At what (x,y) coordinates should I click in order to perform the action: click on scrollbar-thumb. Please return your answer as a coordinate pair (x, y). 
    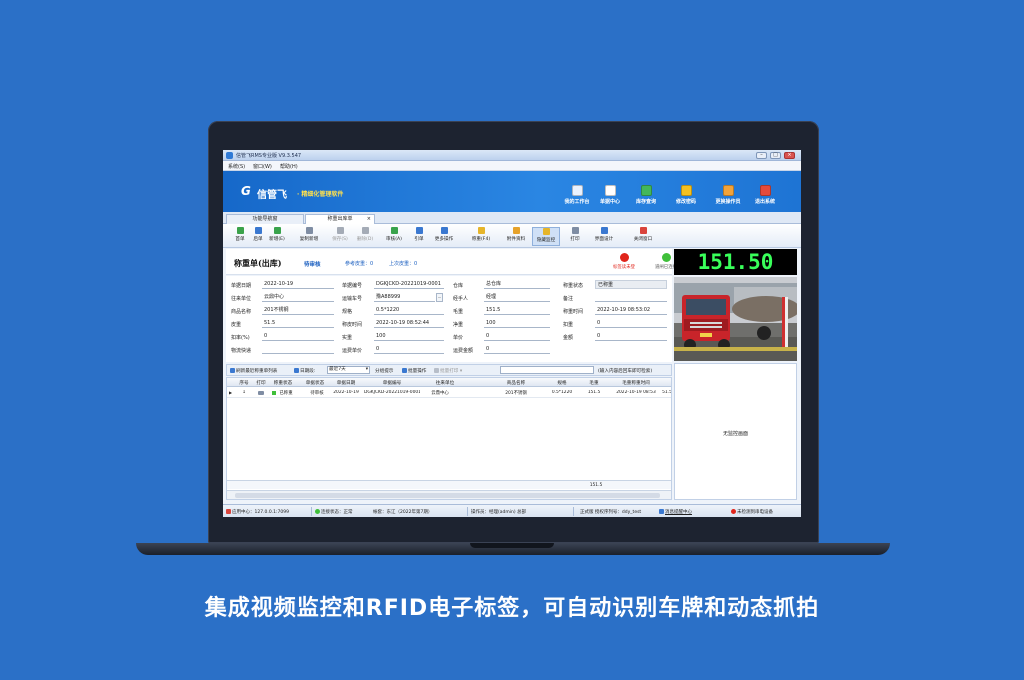
    Looking at the image, I should click on (447, 495).